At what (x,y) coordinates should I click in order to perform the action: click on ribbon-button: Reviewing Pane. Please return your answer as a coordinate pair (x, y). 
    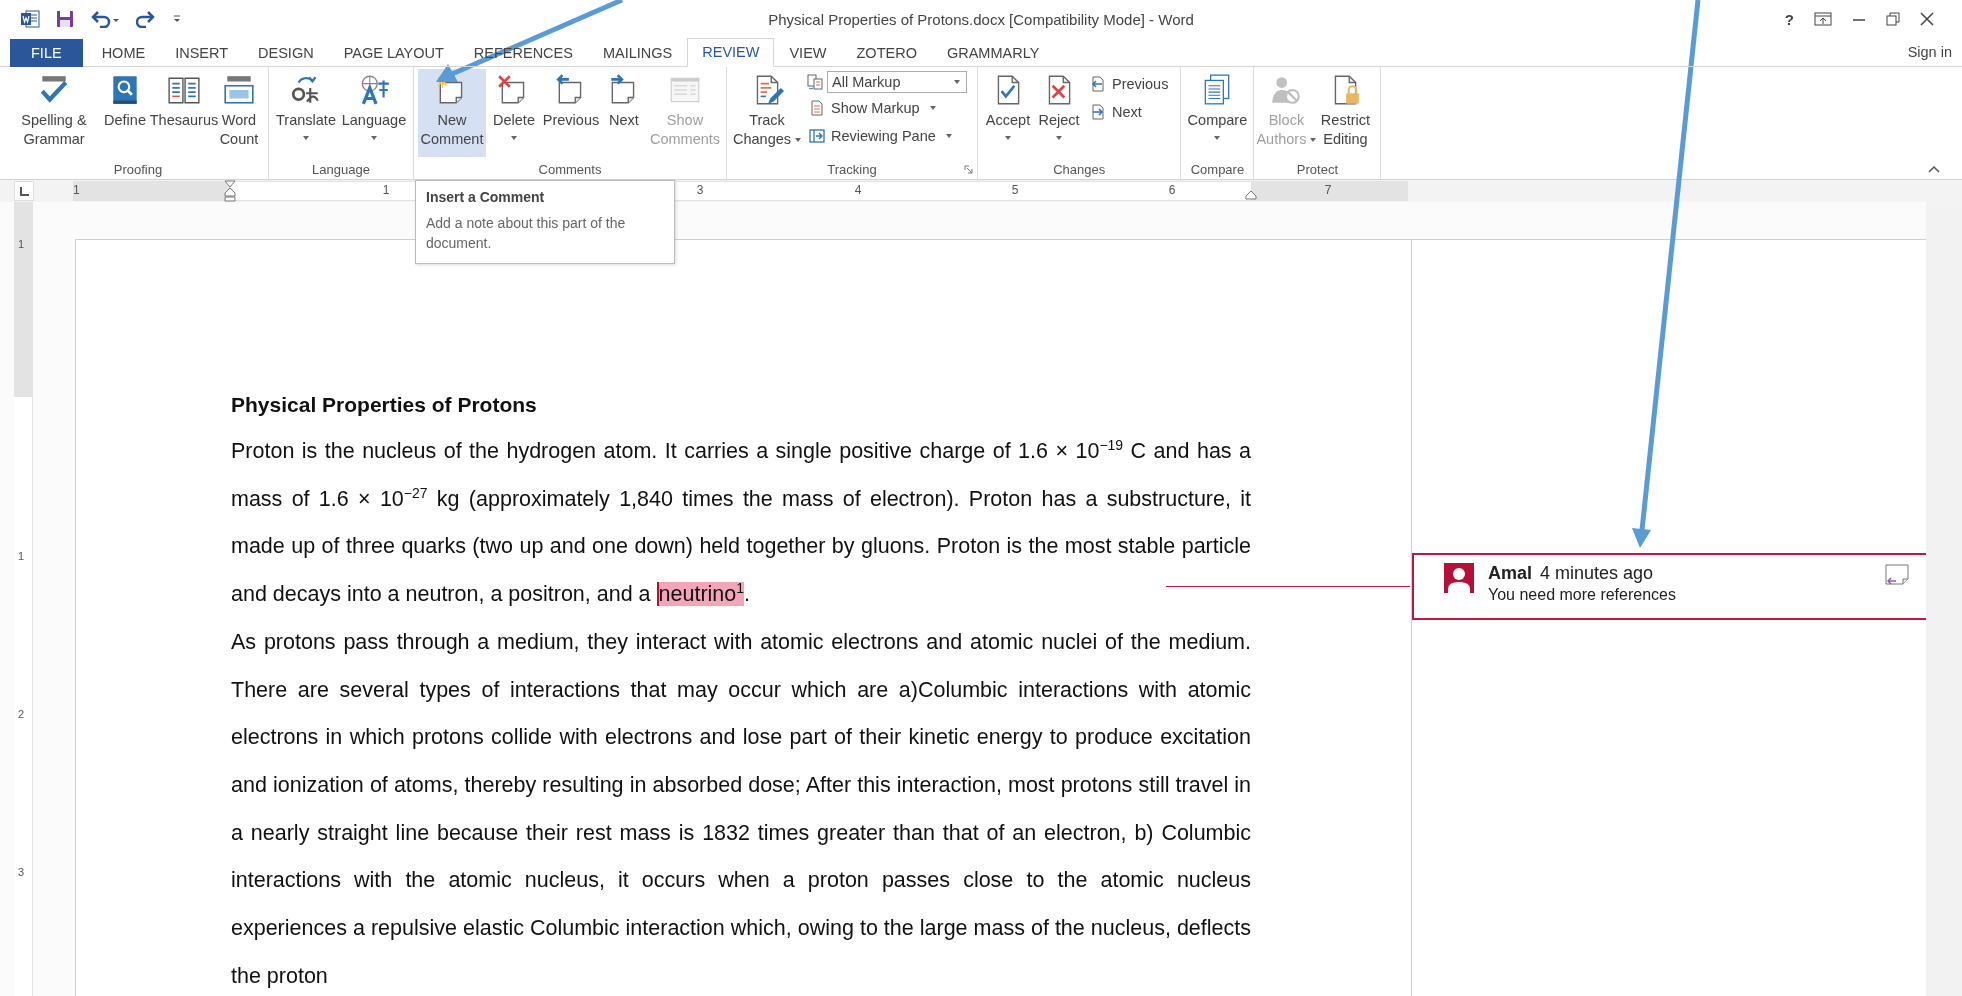
    Looking at the image, I should click on (887, 136).